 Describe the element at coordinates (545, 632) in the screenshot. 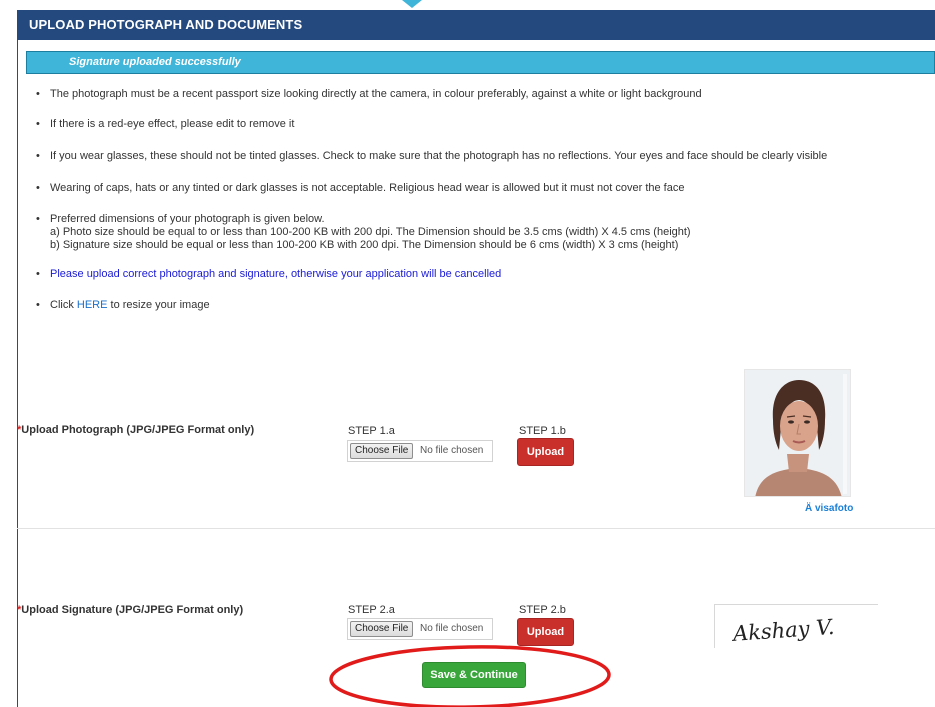

I see `signature-upload-button: Upload` at that location.